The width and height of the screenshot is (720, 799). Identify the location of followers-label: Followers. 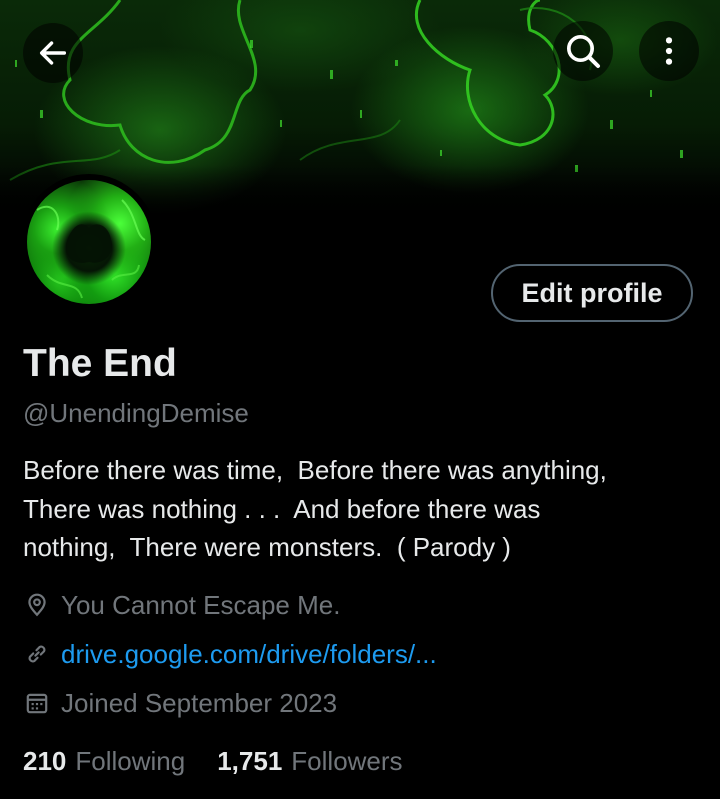
(347, 760).